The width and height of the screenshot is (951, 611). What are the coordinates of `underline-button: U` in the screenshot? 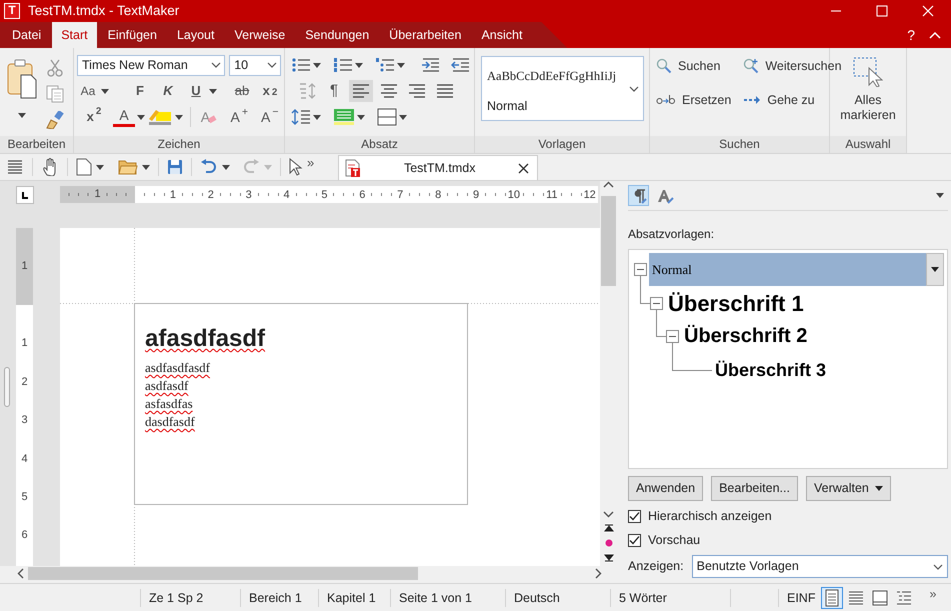 It's located at (196, 91).